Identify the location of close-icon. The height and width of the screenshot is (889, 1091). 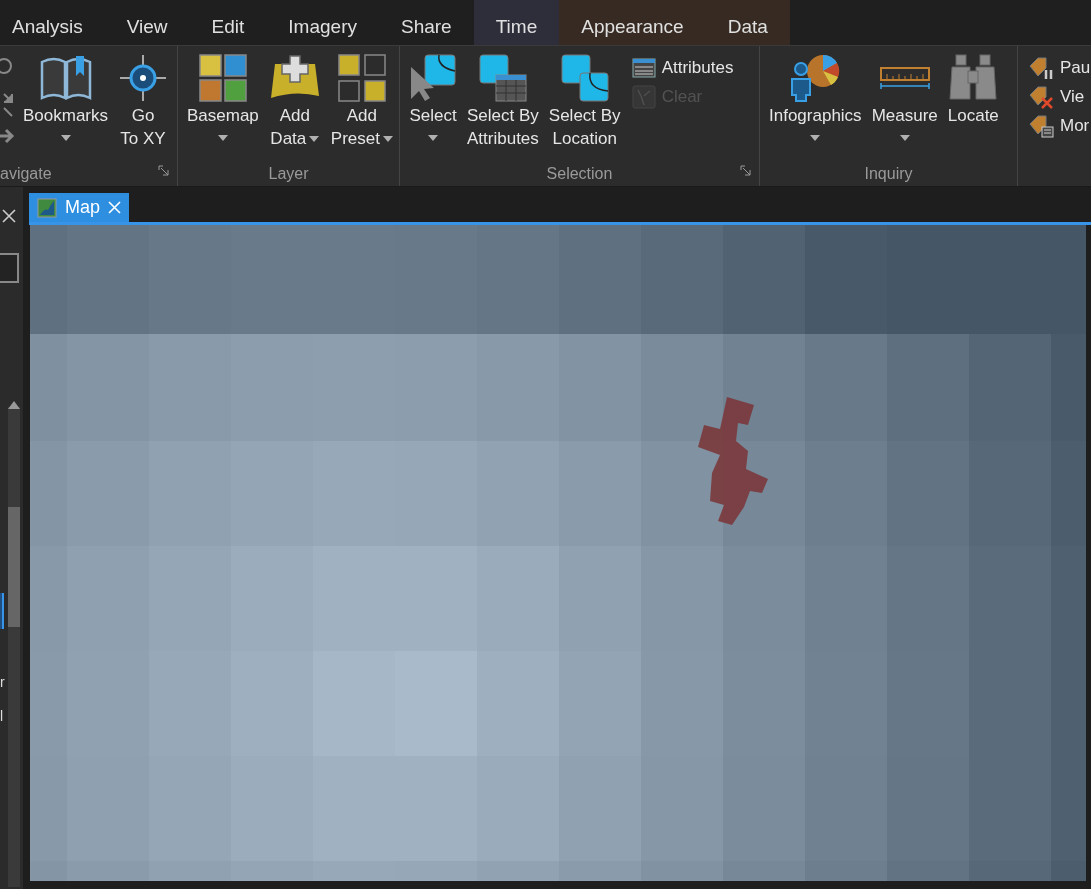
(9, 216).